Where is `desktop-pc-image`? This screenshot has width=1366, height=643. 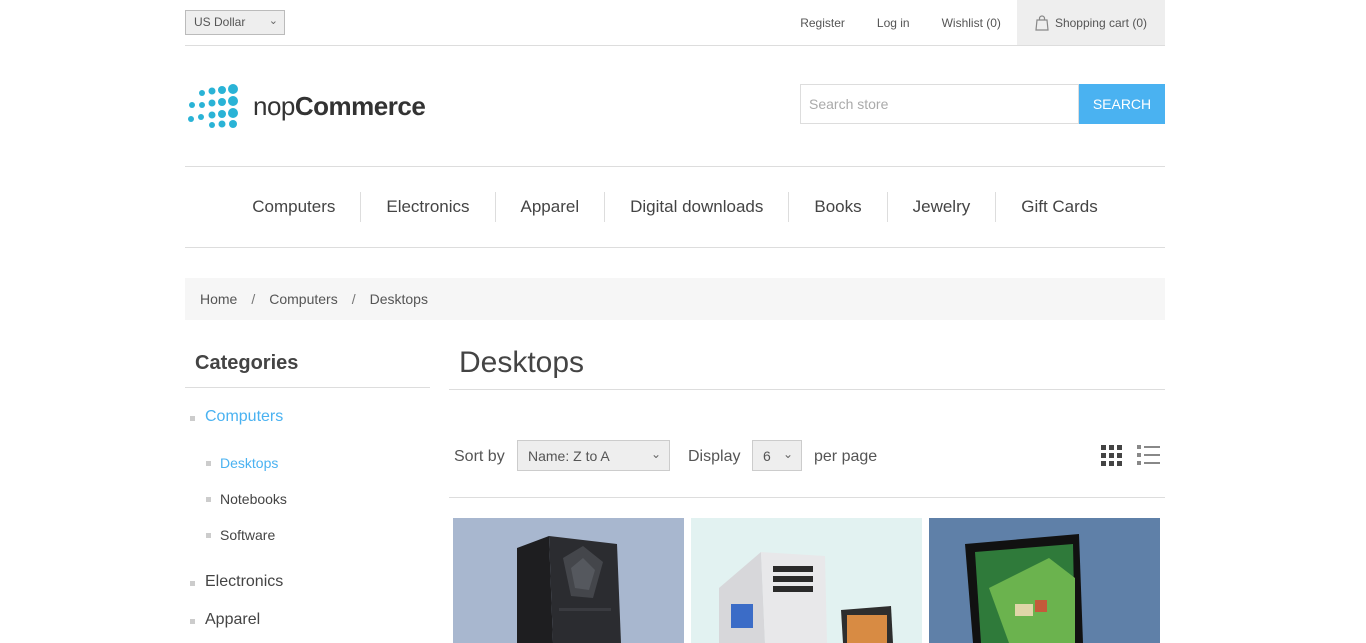
desktop-pc-image is located at coordinates (806, 597).